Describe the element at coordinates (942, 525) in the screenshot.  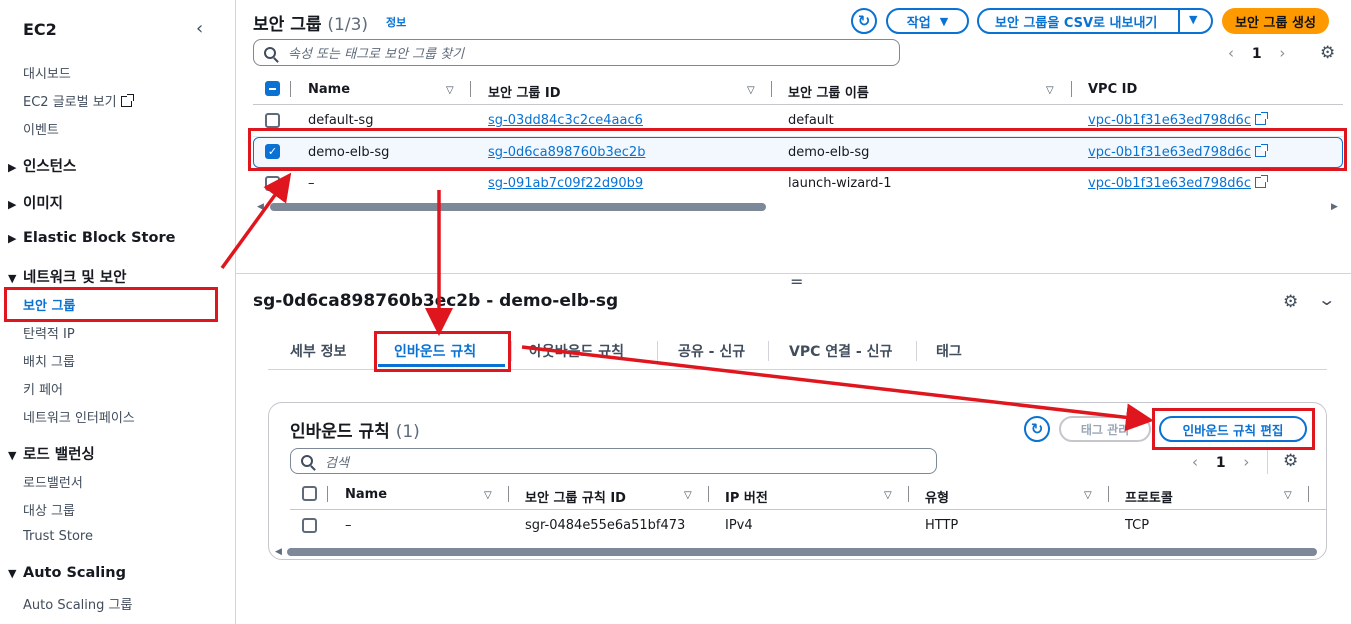
I see `rule-type: HTTP` at that location.